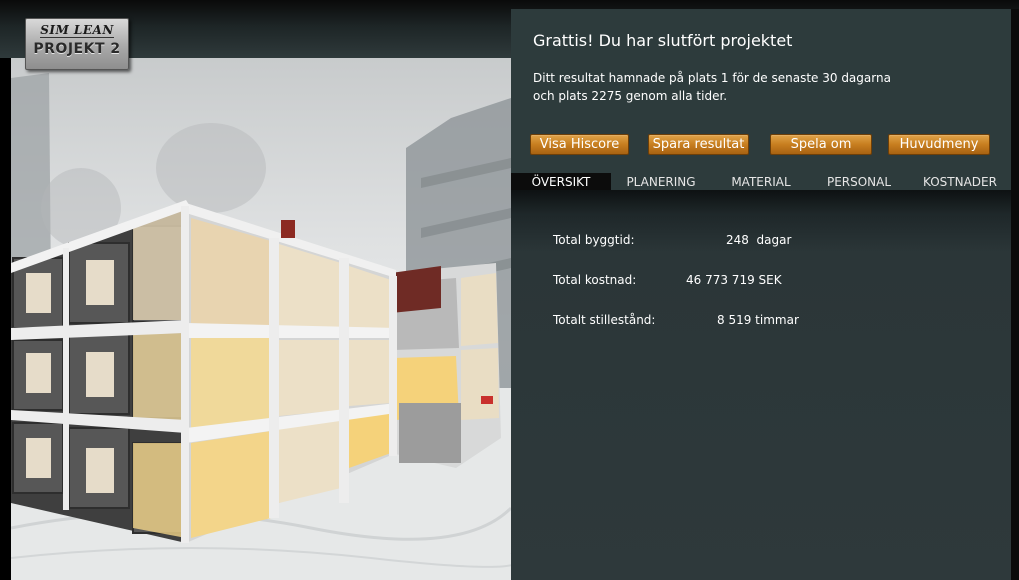 The image size is (1019, 580). What do you see at coordinates (5, 319) in the screenshot?
I see `left-border` at bounding box center [5, 319].